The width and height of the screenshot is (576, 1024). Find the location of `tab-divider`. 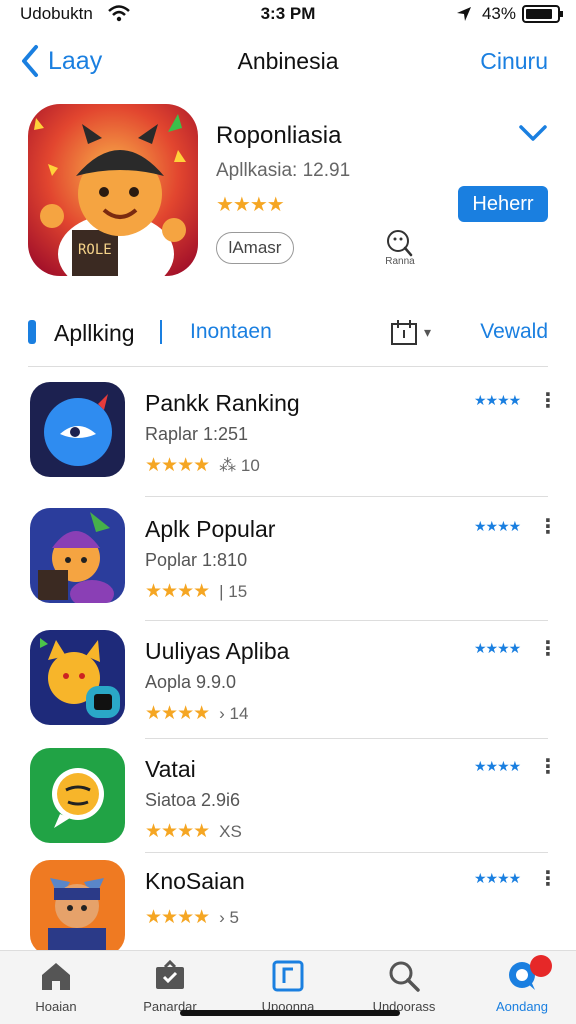

tab-divider is located at coordinates (161, 332).